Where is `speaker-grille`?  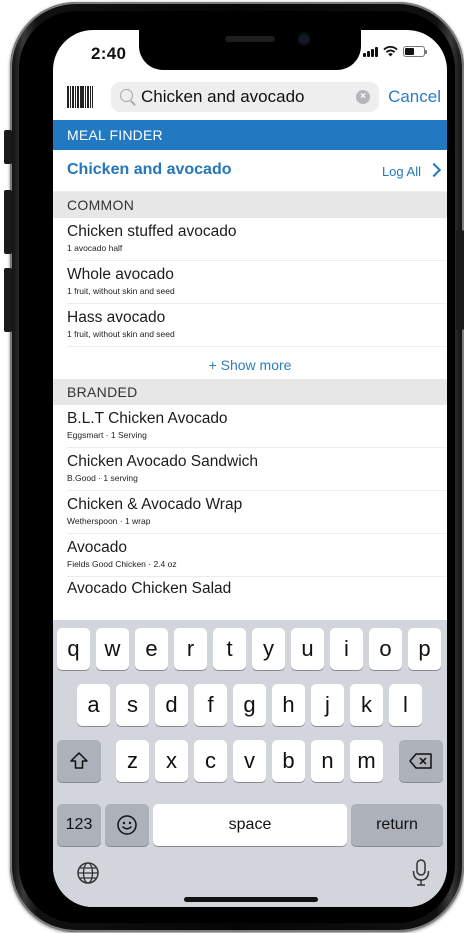
speaker-grille is located at coordinates (250, 39).